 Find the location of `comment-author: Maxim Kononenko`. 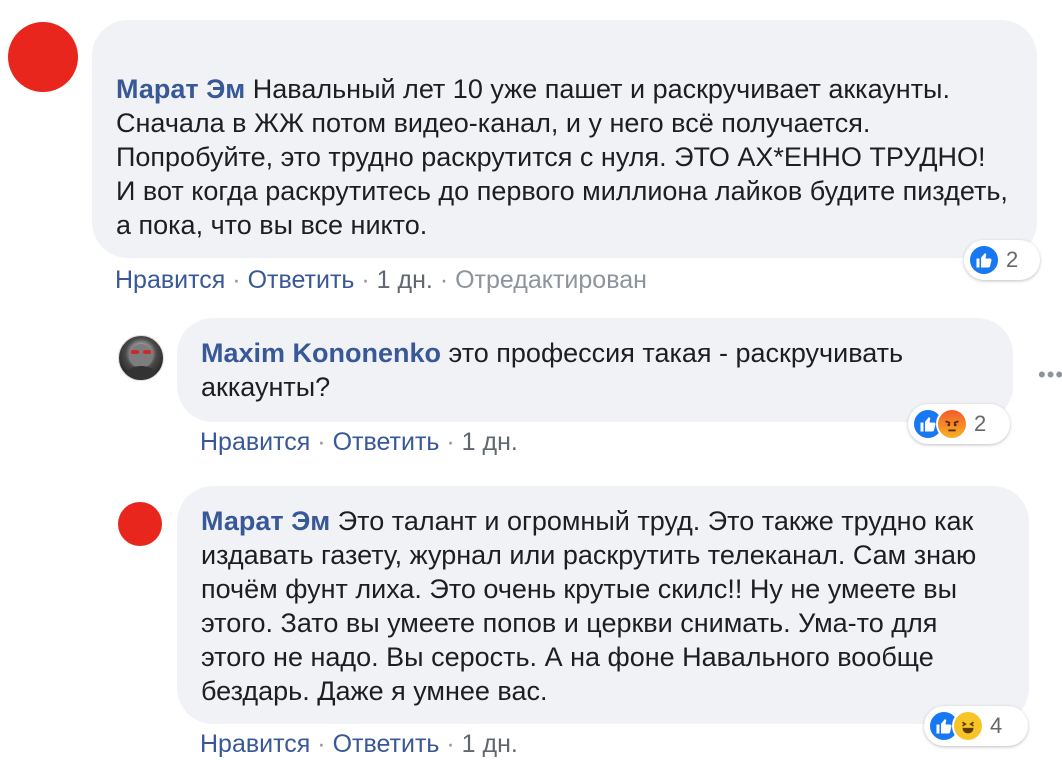

comment-author: Maxim Kononenko is located at coordinates (321, 353).